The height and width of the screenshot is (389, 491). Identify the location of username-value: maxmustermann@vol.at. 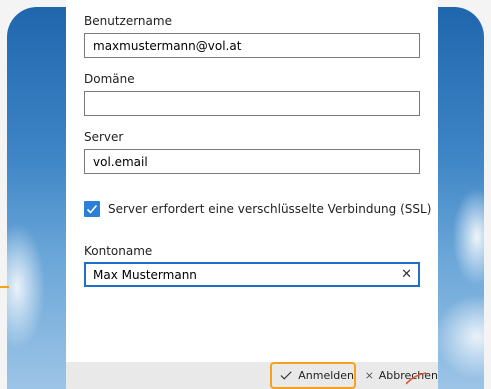
(167, 46).